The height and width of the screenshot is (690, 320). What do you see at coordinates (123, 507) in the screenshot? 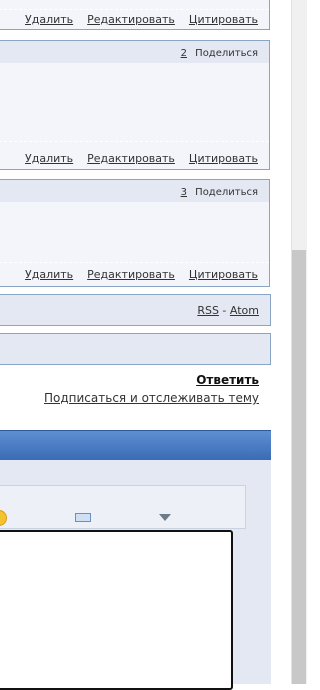
I see `editor-toolbar` at bounding box center [123, 507].